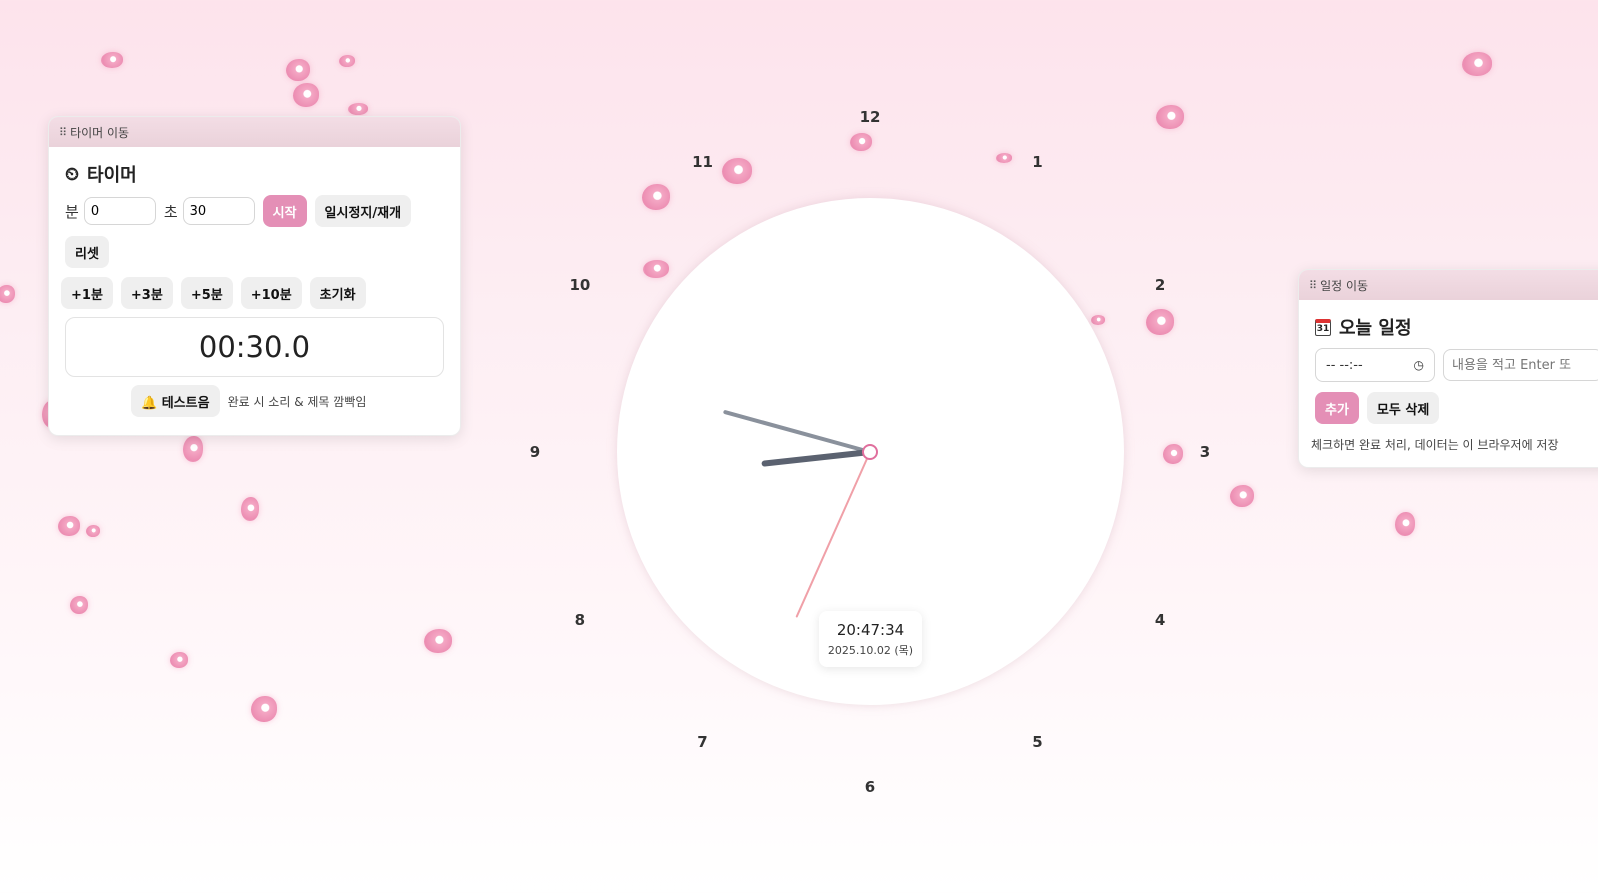  I want to click on clock-number-7: 7, so click(702, 742).